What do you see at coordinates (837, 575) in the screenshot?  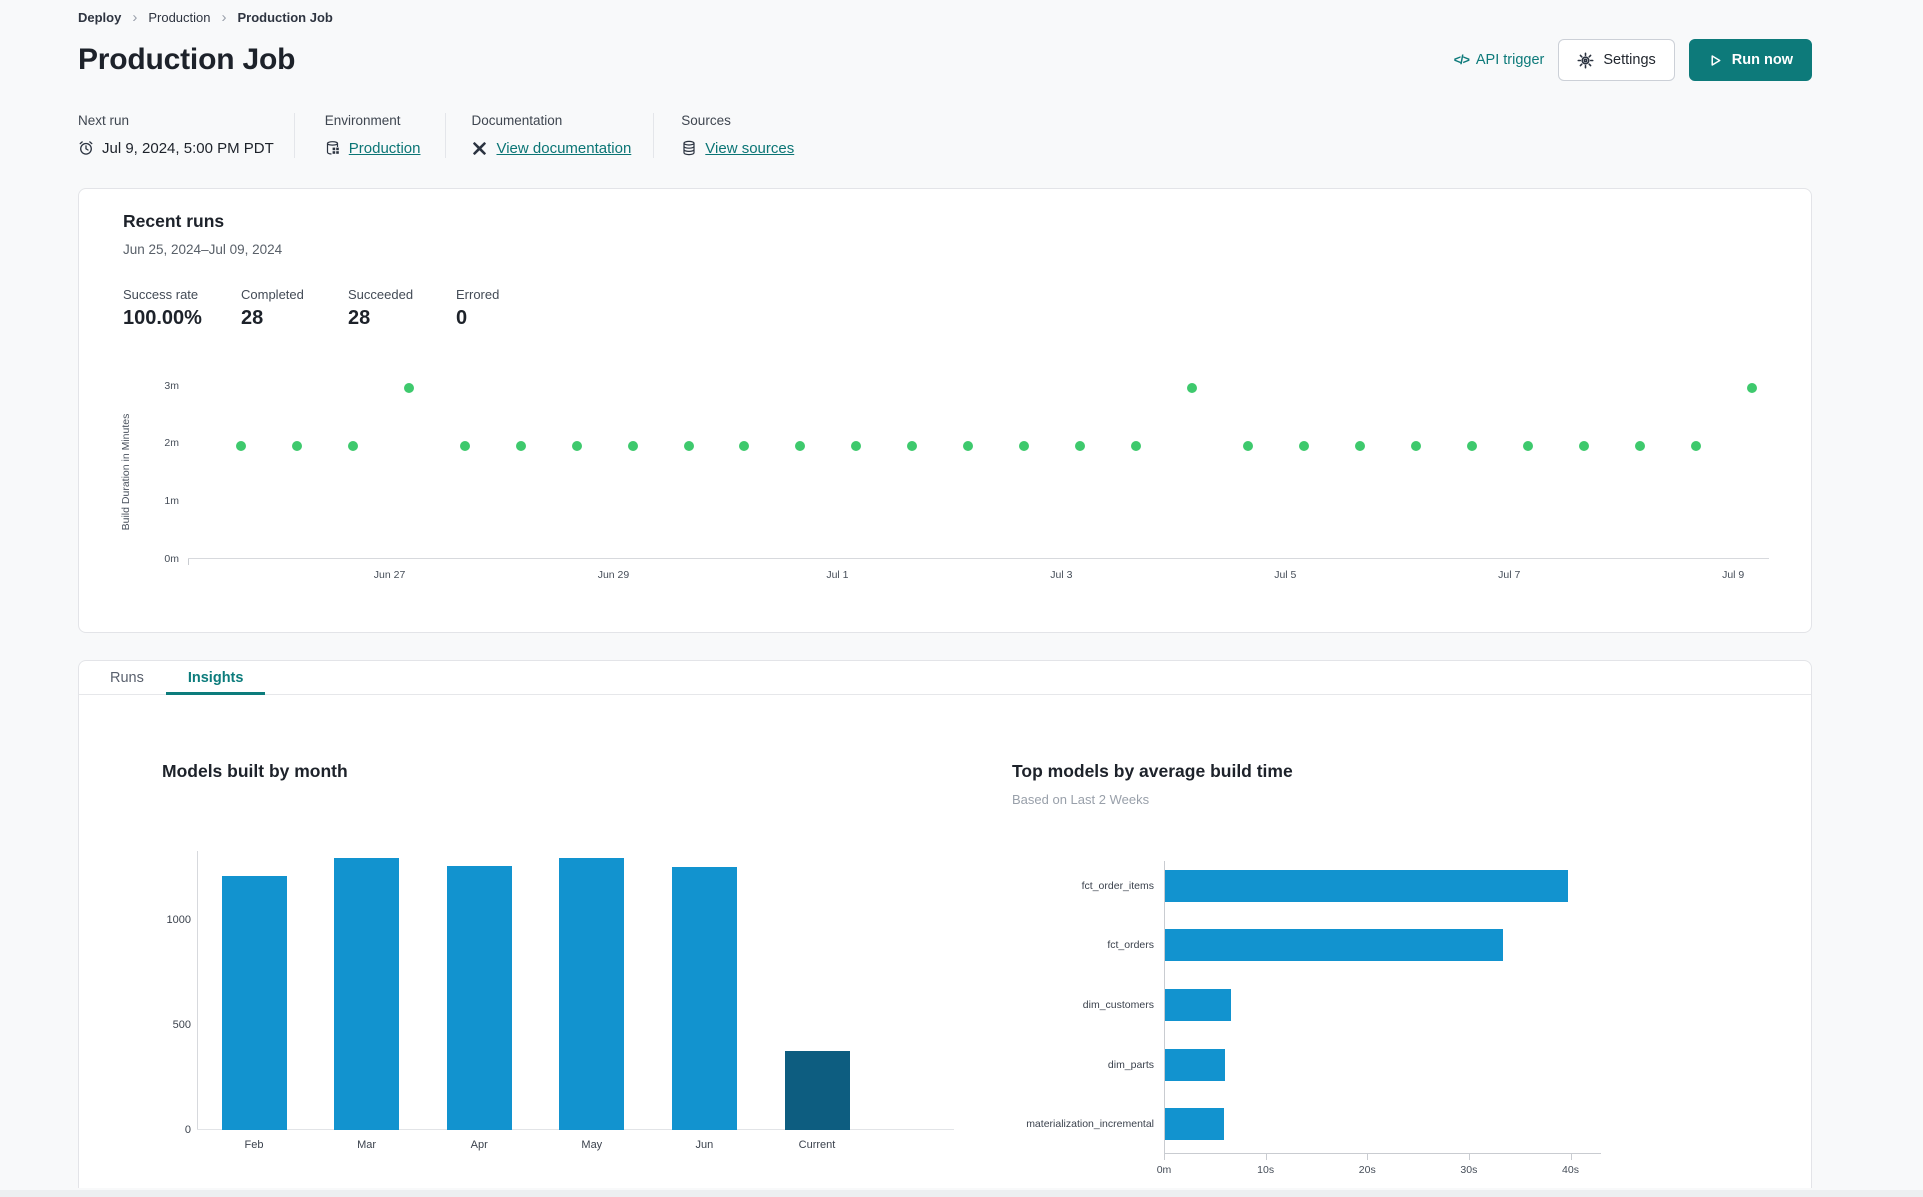 I see `x-axis-tick-label: Jul 1` at bounding box center [837, 575].